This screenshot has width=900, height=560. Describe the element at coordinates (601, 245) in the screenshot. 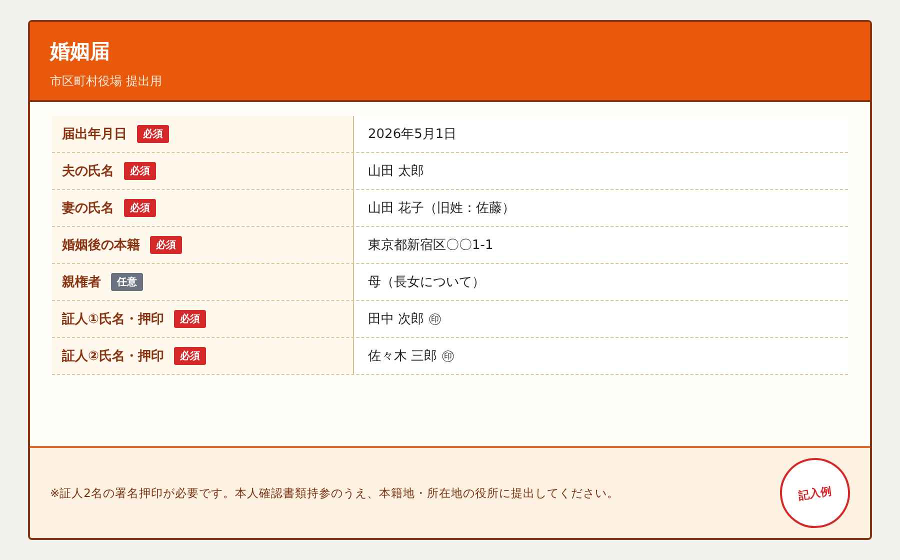

I see `field-value: 東京都新宿区〇〇1-1` at that location.